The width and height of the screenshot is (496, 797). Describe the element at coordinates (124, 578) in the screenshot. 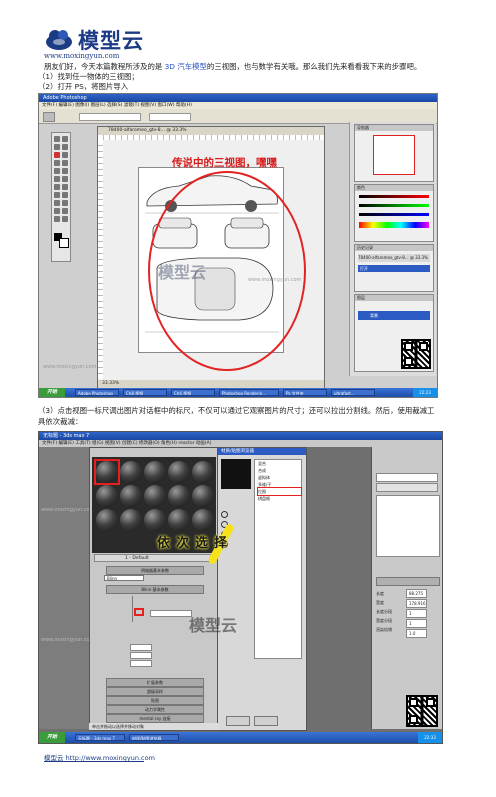

I see `shader-dropdown: Blinn` at that location.